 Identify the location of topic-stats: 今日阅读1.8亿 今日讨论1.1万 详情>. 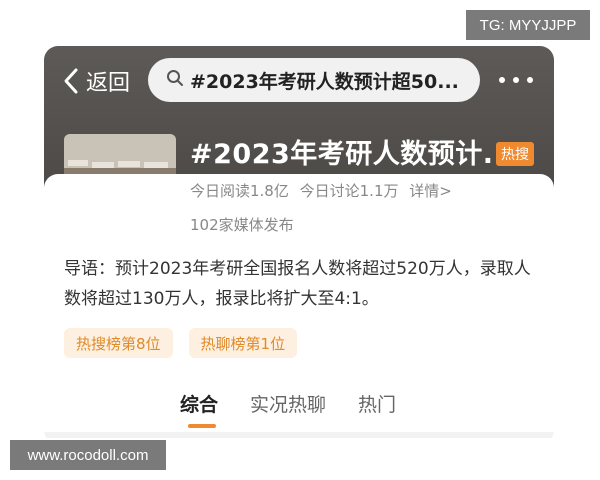
(324, 190).